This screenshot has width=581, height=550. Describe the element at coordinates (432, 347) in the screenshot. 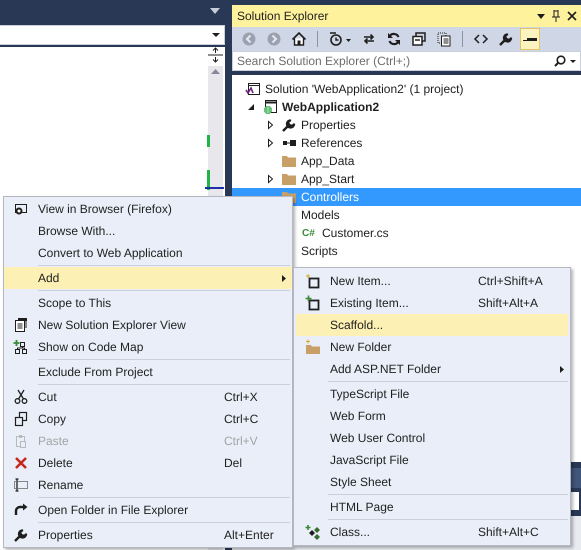

I see `menu-item: New Folder` at that location.